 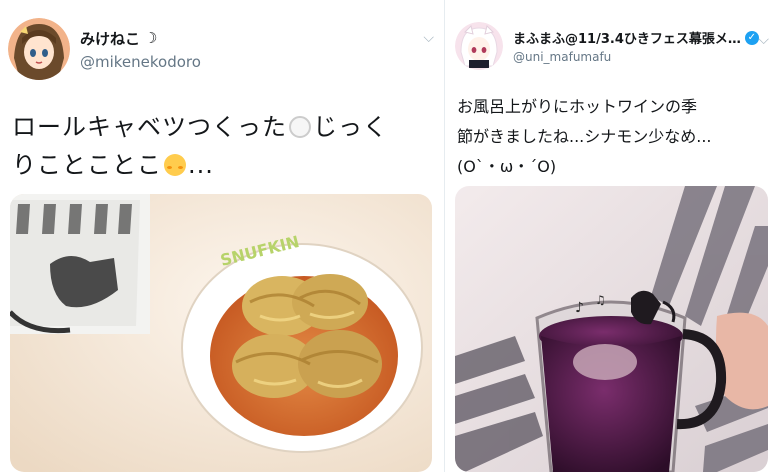 What do you see at coordinates (751, 37) in the screenshot?
I see `verified-badge-icon: ✓` at bounding box center [751, 37].